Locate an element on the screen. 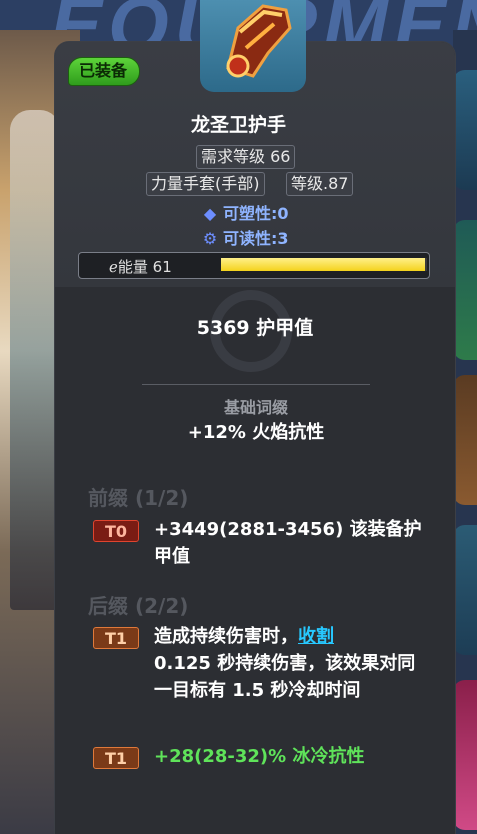 Image resolution: width=477 pixels, height=834 pixels. gear-icon: ⚙ is located at coordinates (210, 238).